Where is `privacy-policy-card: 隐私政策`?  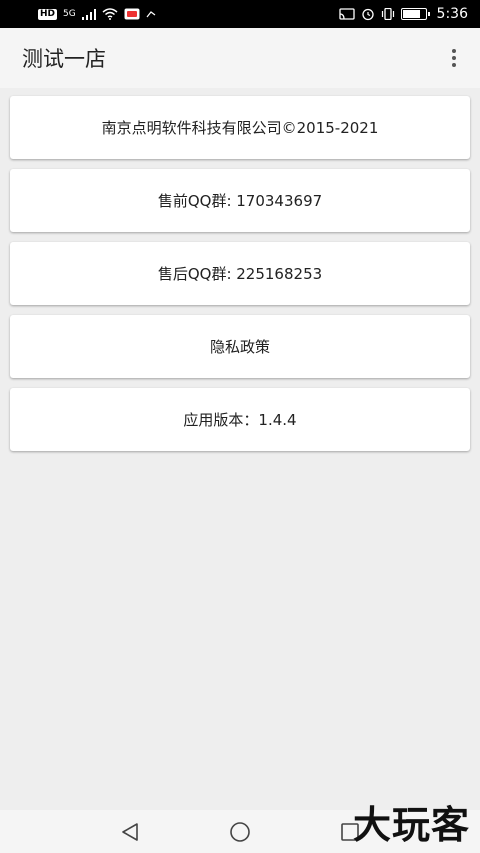 privacy-policy-card: 隐私政策 is located at coordinates (240, 346).